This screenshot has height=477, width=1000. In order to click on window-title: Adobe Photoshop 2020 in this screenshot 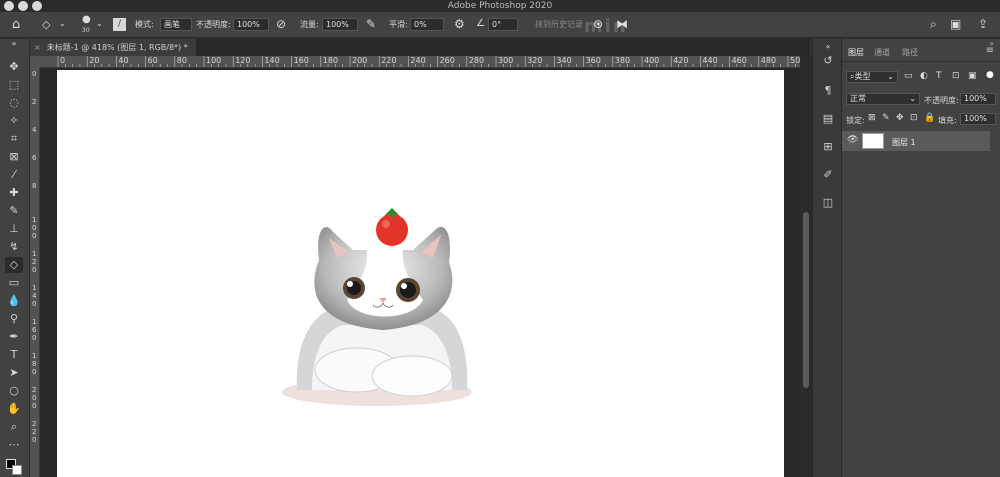, I will do `click(500, 6)`.